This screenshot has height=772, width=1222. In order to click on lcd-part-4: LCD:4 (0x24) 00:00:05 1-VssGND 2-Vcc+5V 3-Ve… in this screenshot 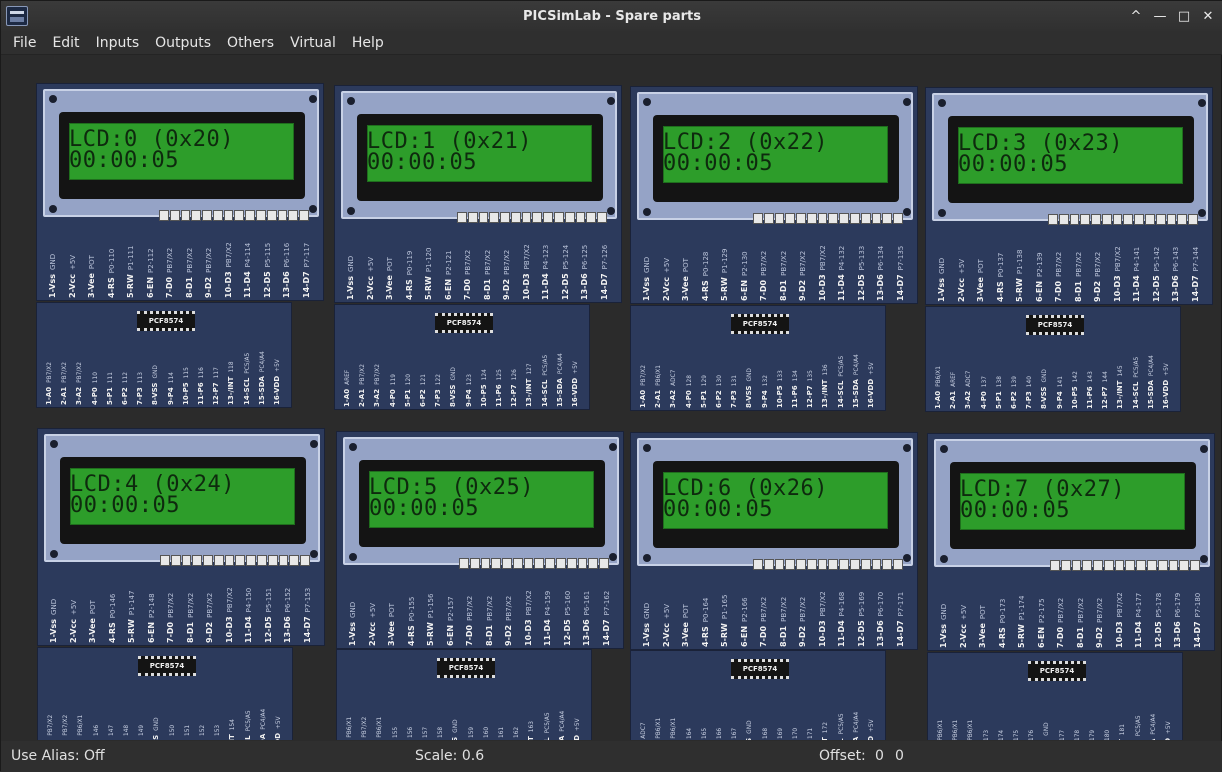, I will do `click(181, 537)`.